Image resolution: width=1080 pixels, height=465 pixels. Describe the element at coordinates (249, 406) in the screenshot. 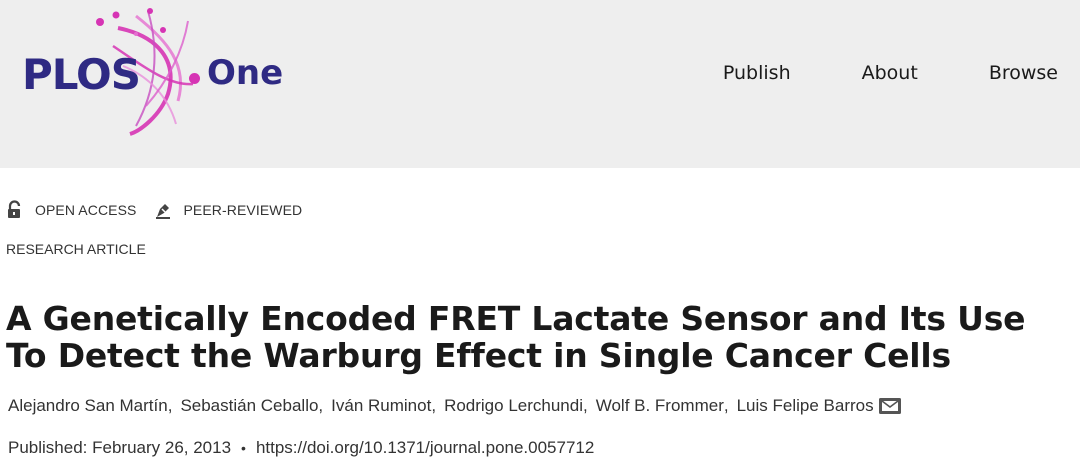

I see `author-name: Sebastián Ceballo` at that location.